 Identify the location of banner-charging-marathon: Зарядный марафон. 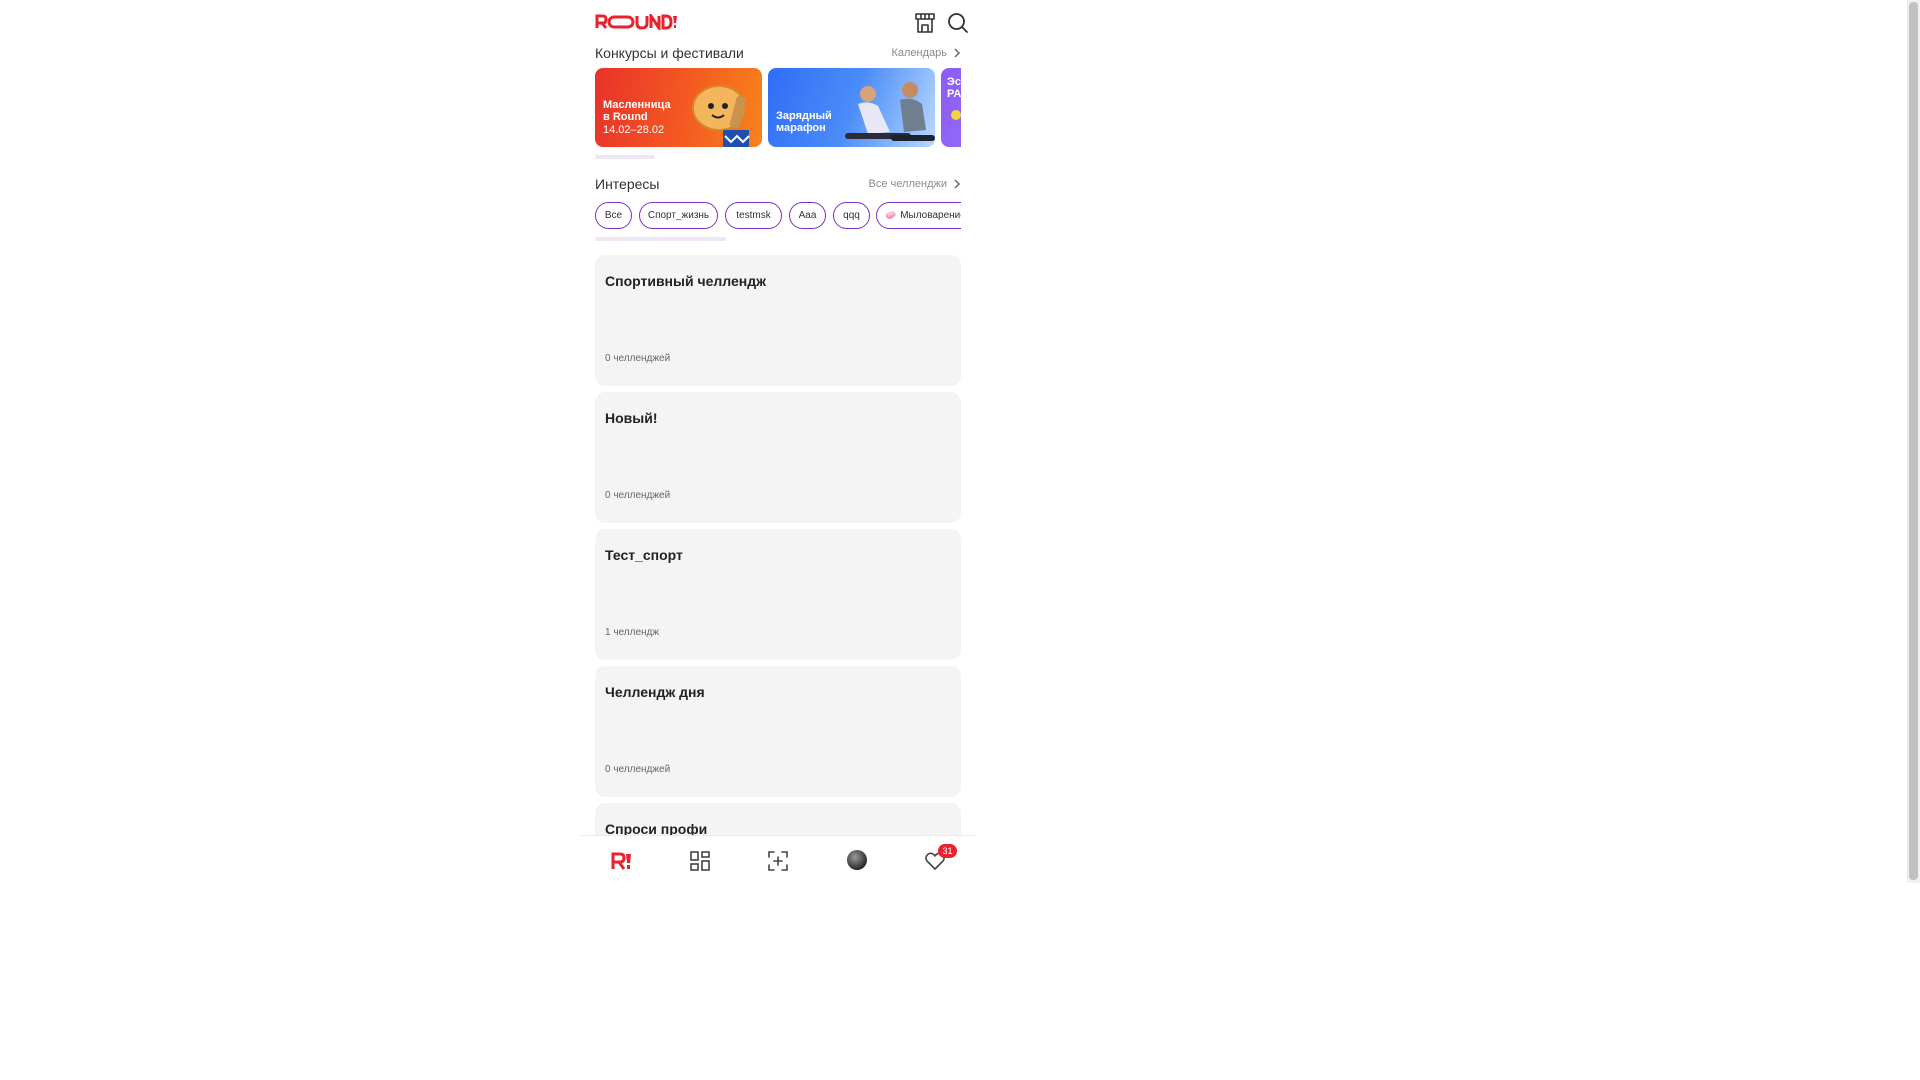
(851, 107).